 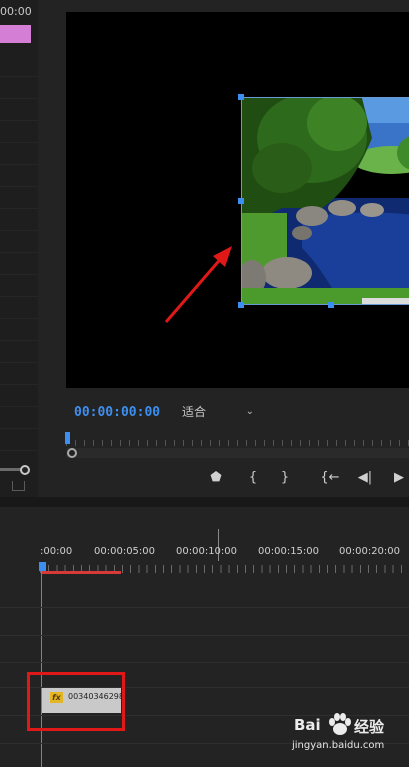 I want to click on watermark-brand-right: 经验, so click(x=369, y=727).